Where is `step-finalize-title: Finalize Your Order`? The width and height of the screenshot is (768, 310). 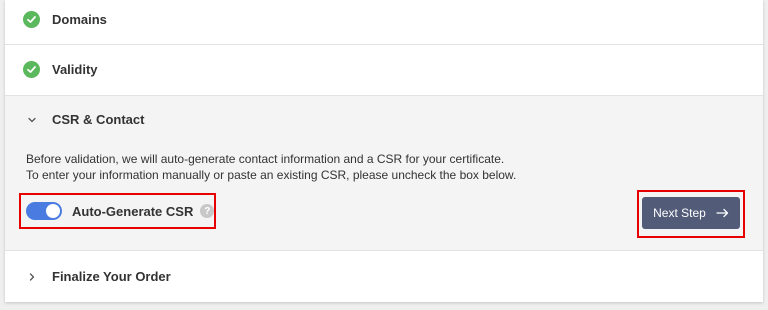
step-finalize-title: Finalize Your Order is located at coordinates (111, 276).